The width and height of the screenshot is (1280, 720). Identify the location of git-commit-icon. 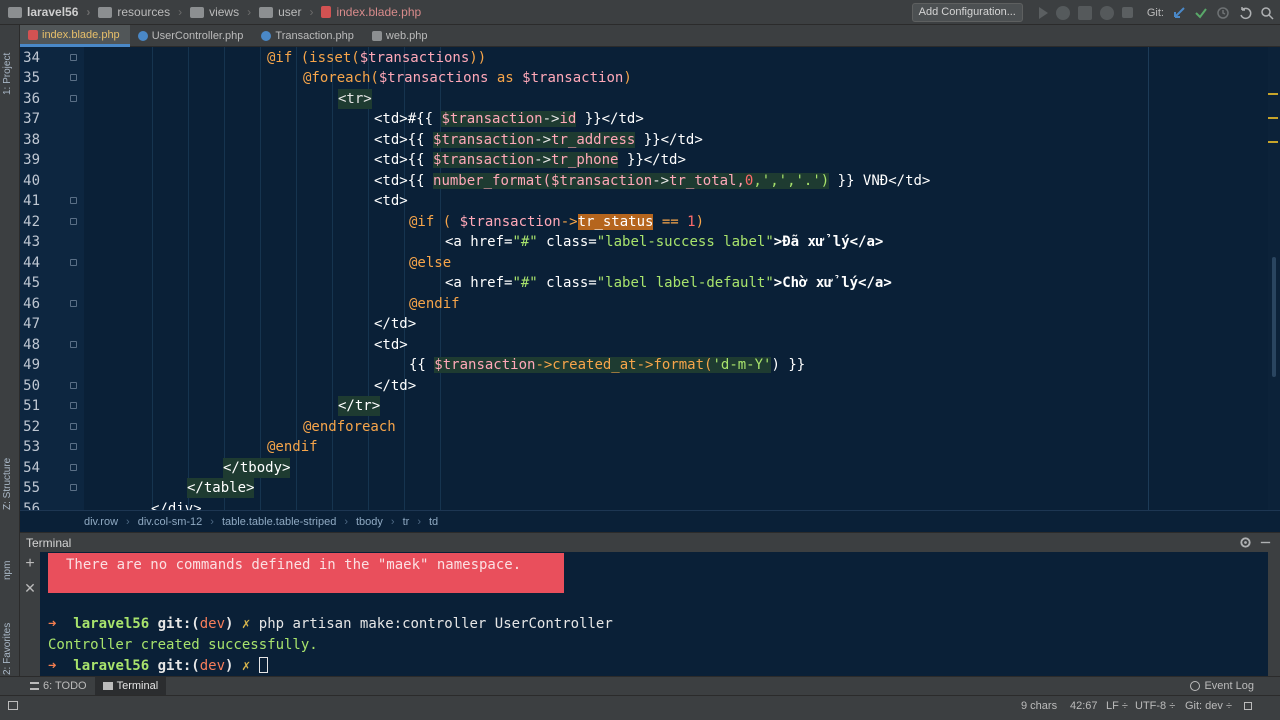
(1201, 13).